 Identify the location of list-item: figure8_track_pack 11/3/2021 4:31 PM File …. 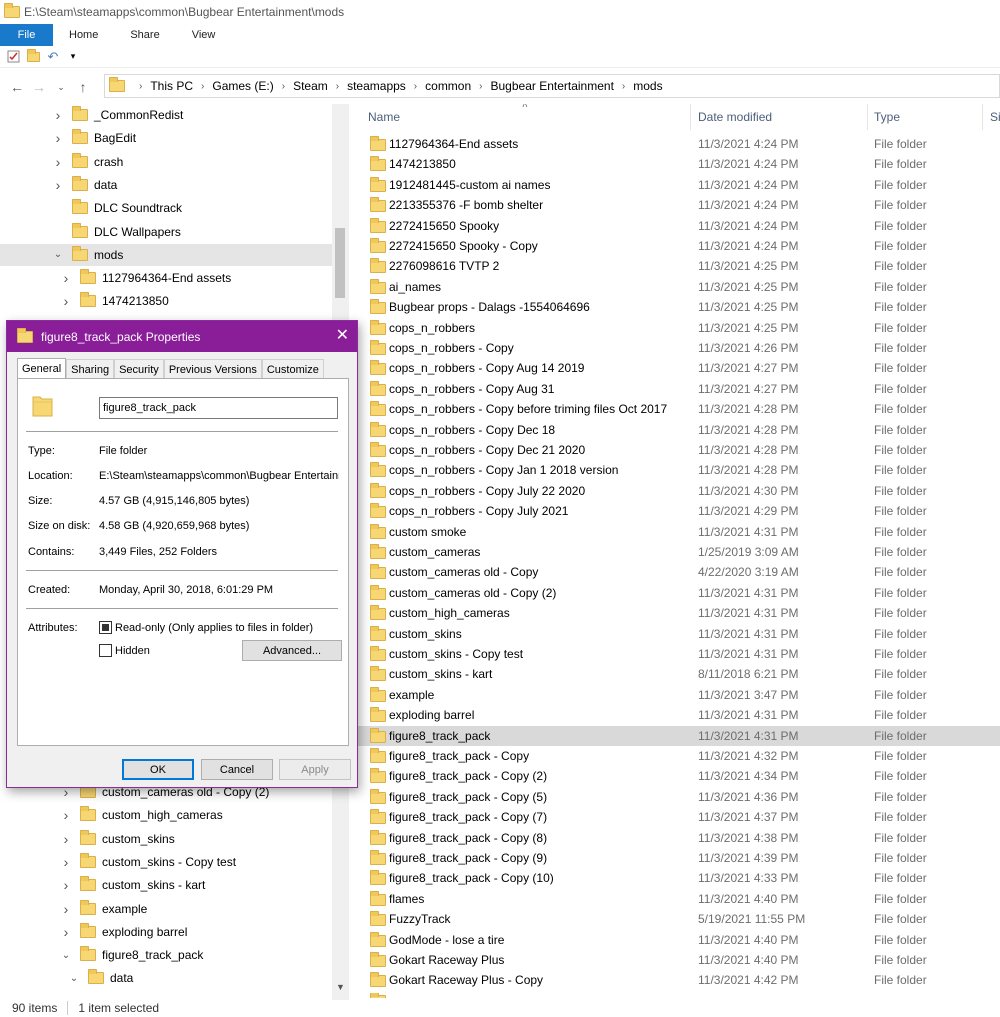
(676, 735).